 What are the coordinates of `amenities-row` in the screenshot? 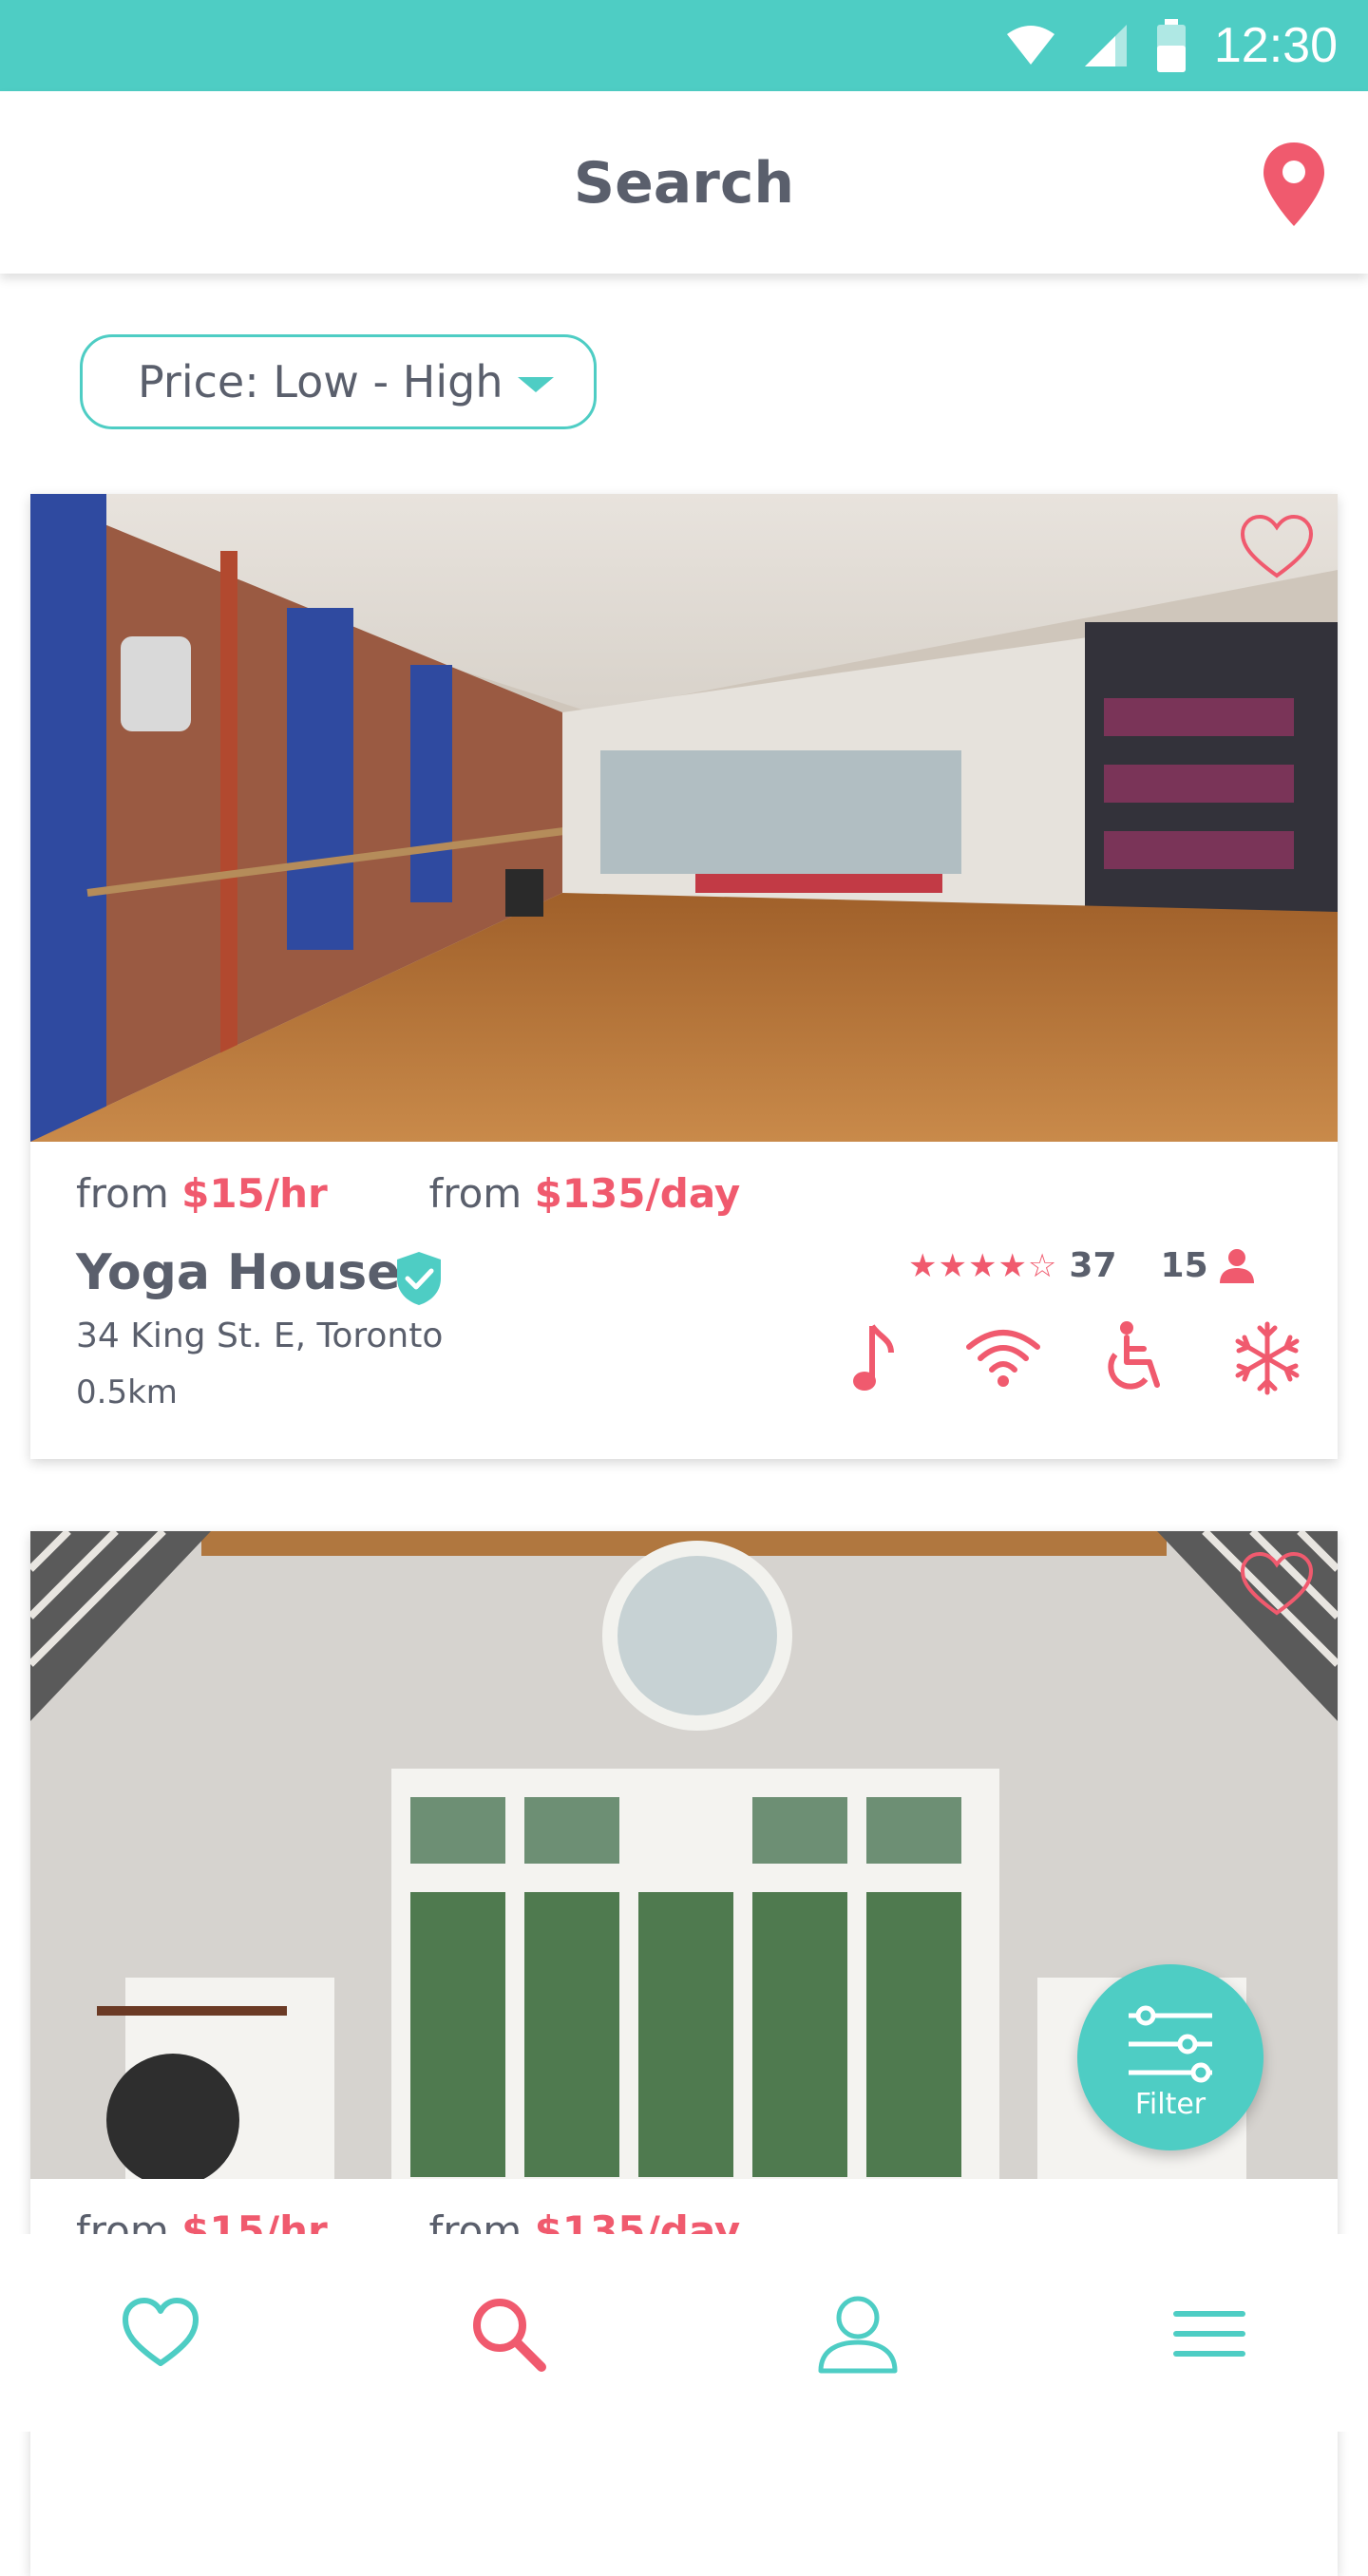 It's located at (1065, 1358).